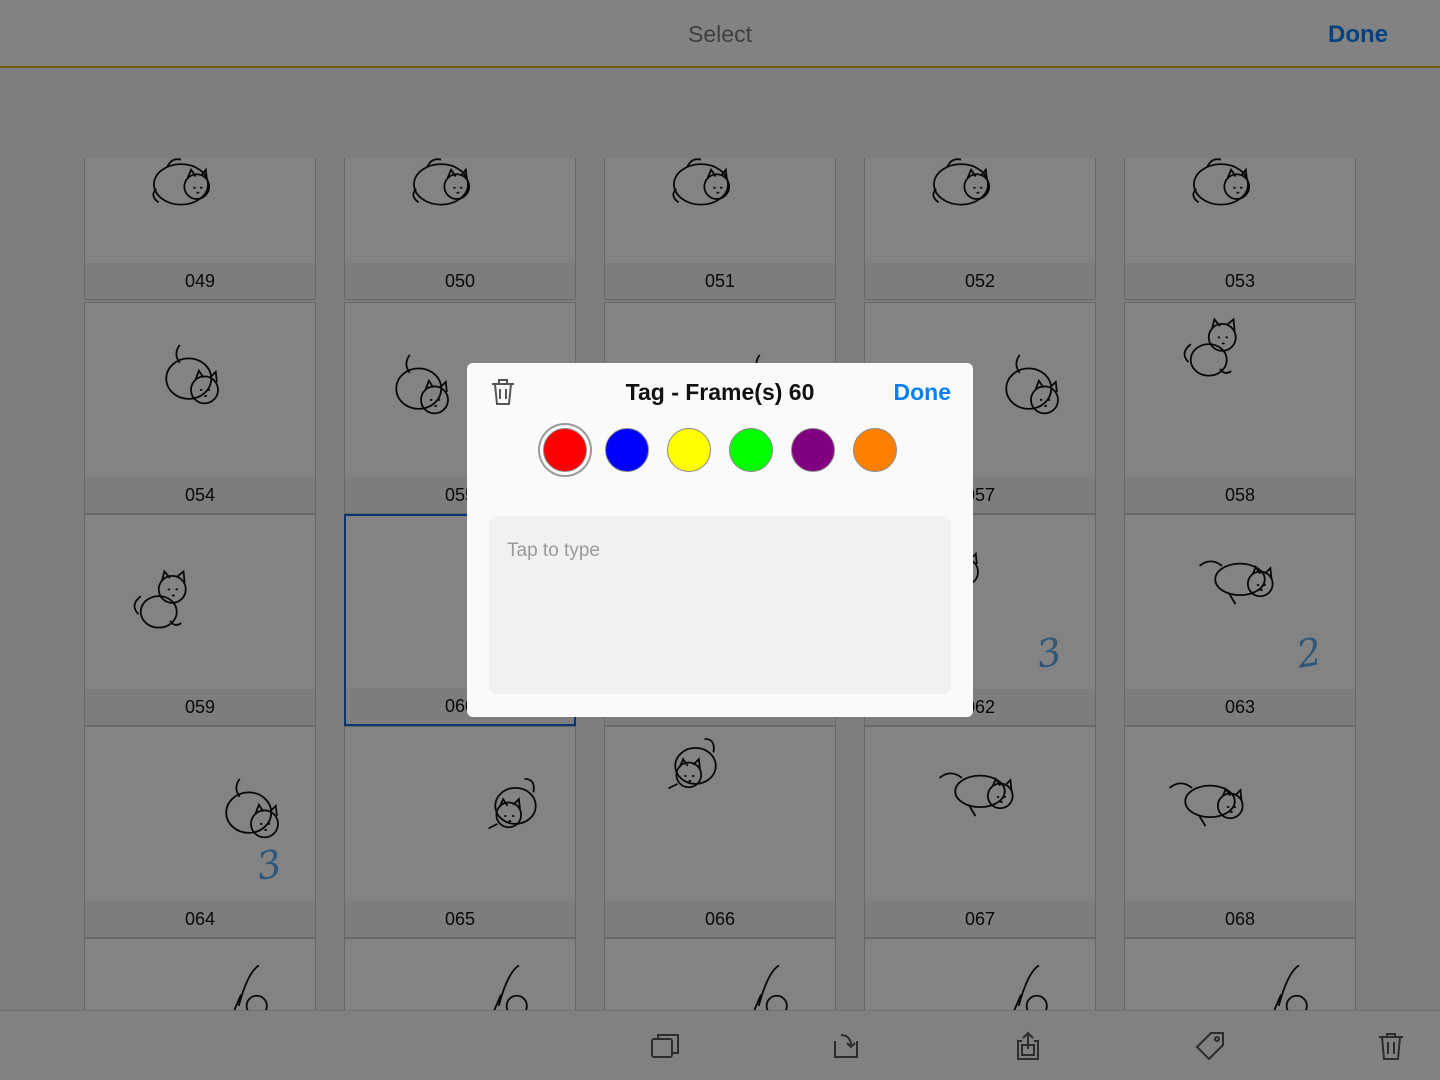 The width and height of the screenshot is (1440, 1080). I want to click on color-swatch-purple, so click(813, 450).